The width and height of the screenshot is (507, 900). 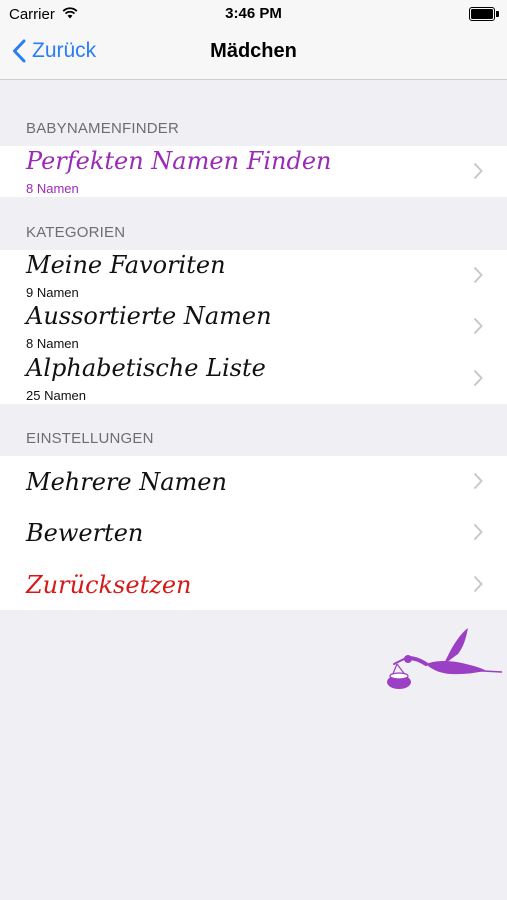 What do you see at coordinates (52, 292) in the screenshot?
I see `row-subtitle: 9 Namen` at bounding box center [52, 292].